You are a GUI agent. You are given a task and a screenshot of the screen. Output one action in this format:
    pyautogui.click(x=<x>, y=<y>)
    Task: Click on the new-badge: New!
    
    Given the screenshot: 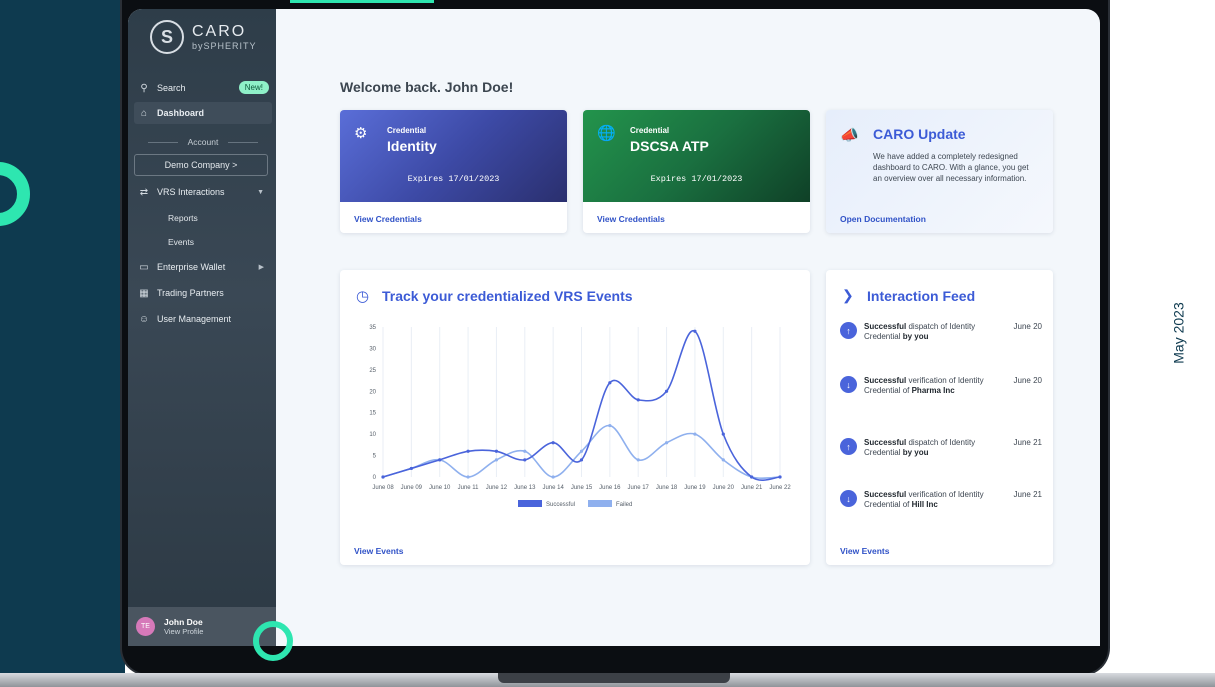 What is the action you would take?
    pyautogui.click(x=253, y=87)
    